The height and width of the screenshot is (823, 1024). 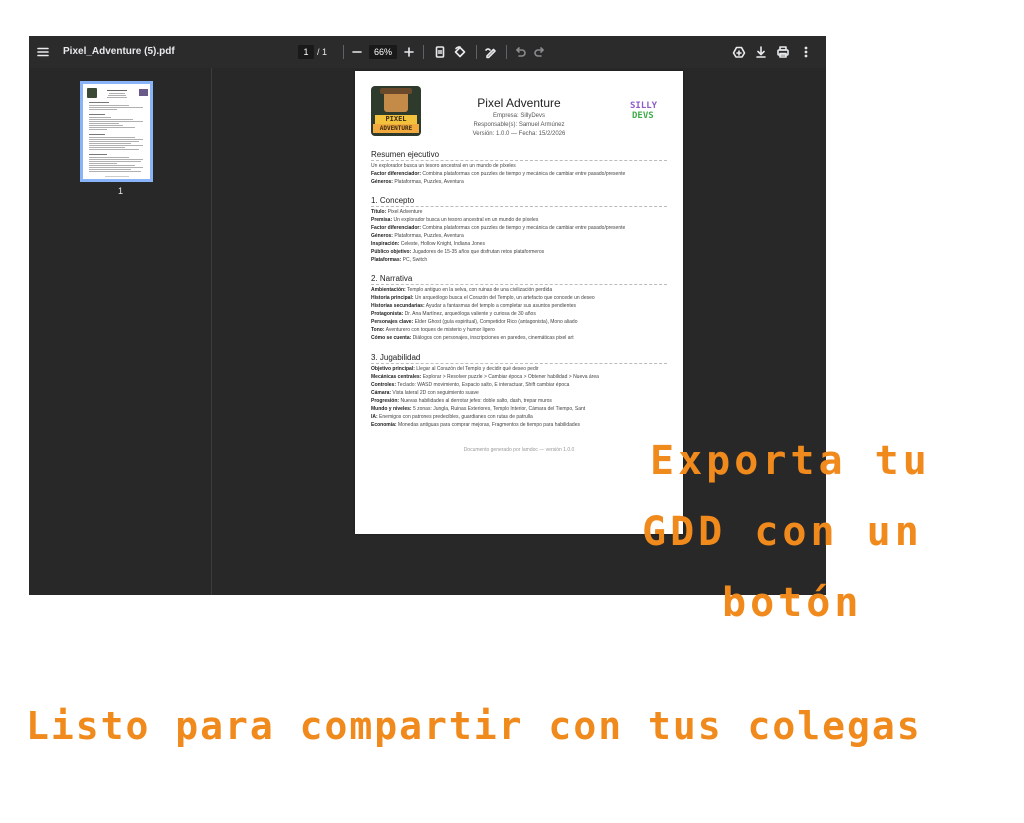 What do you see at coordinates (381, 393) in the screenshot?
I see `line-label: Cámara:` at bounding box center [381, 393].